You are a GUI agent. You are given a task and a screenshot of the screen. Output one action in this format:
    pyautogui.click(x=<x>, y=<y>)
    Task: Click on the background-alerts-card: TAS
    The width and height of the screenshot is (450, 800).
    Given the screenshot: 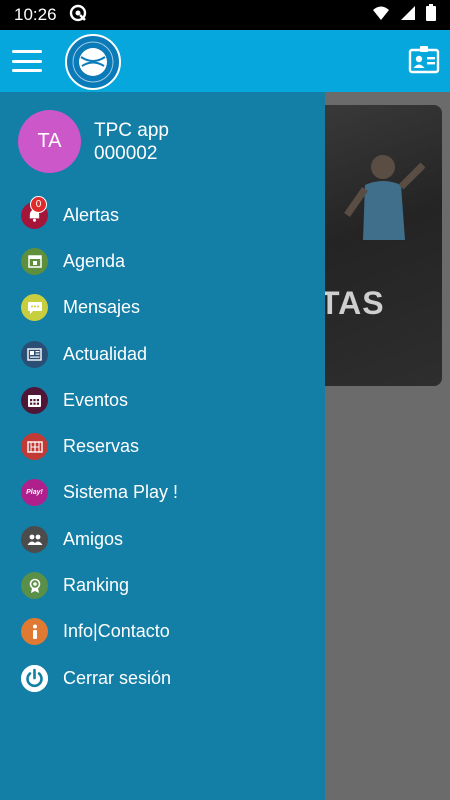 What is the action you would take?
    pyautogui.click(x=373, y=245)
    